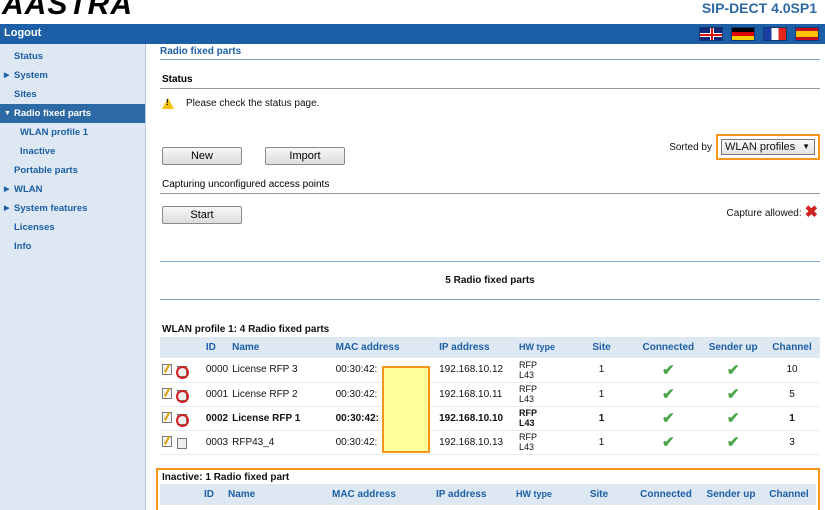 The image size is (825, 510). I want to click on sidebar-item-status: Status, so click(72, 56).